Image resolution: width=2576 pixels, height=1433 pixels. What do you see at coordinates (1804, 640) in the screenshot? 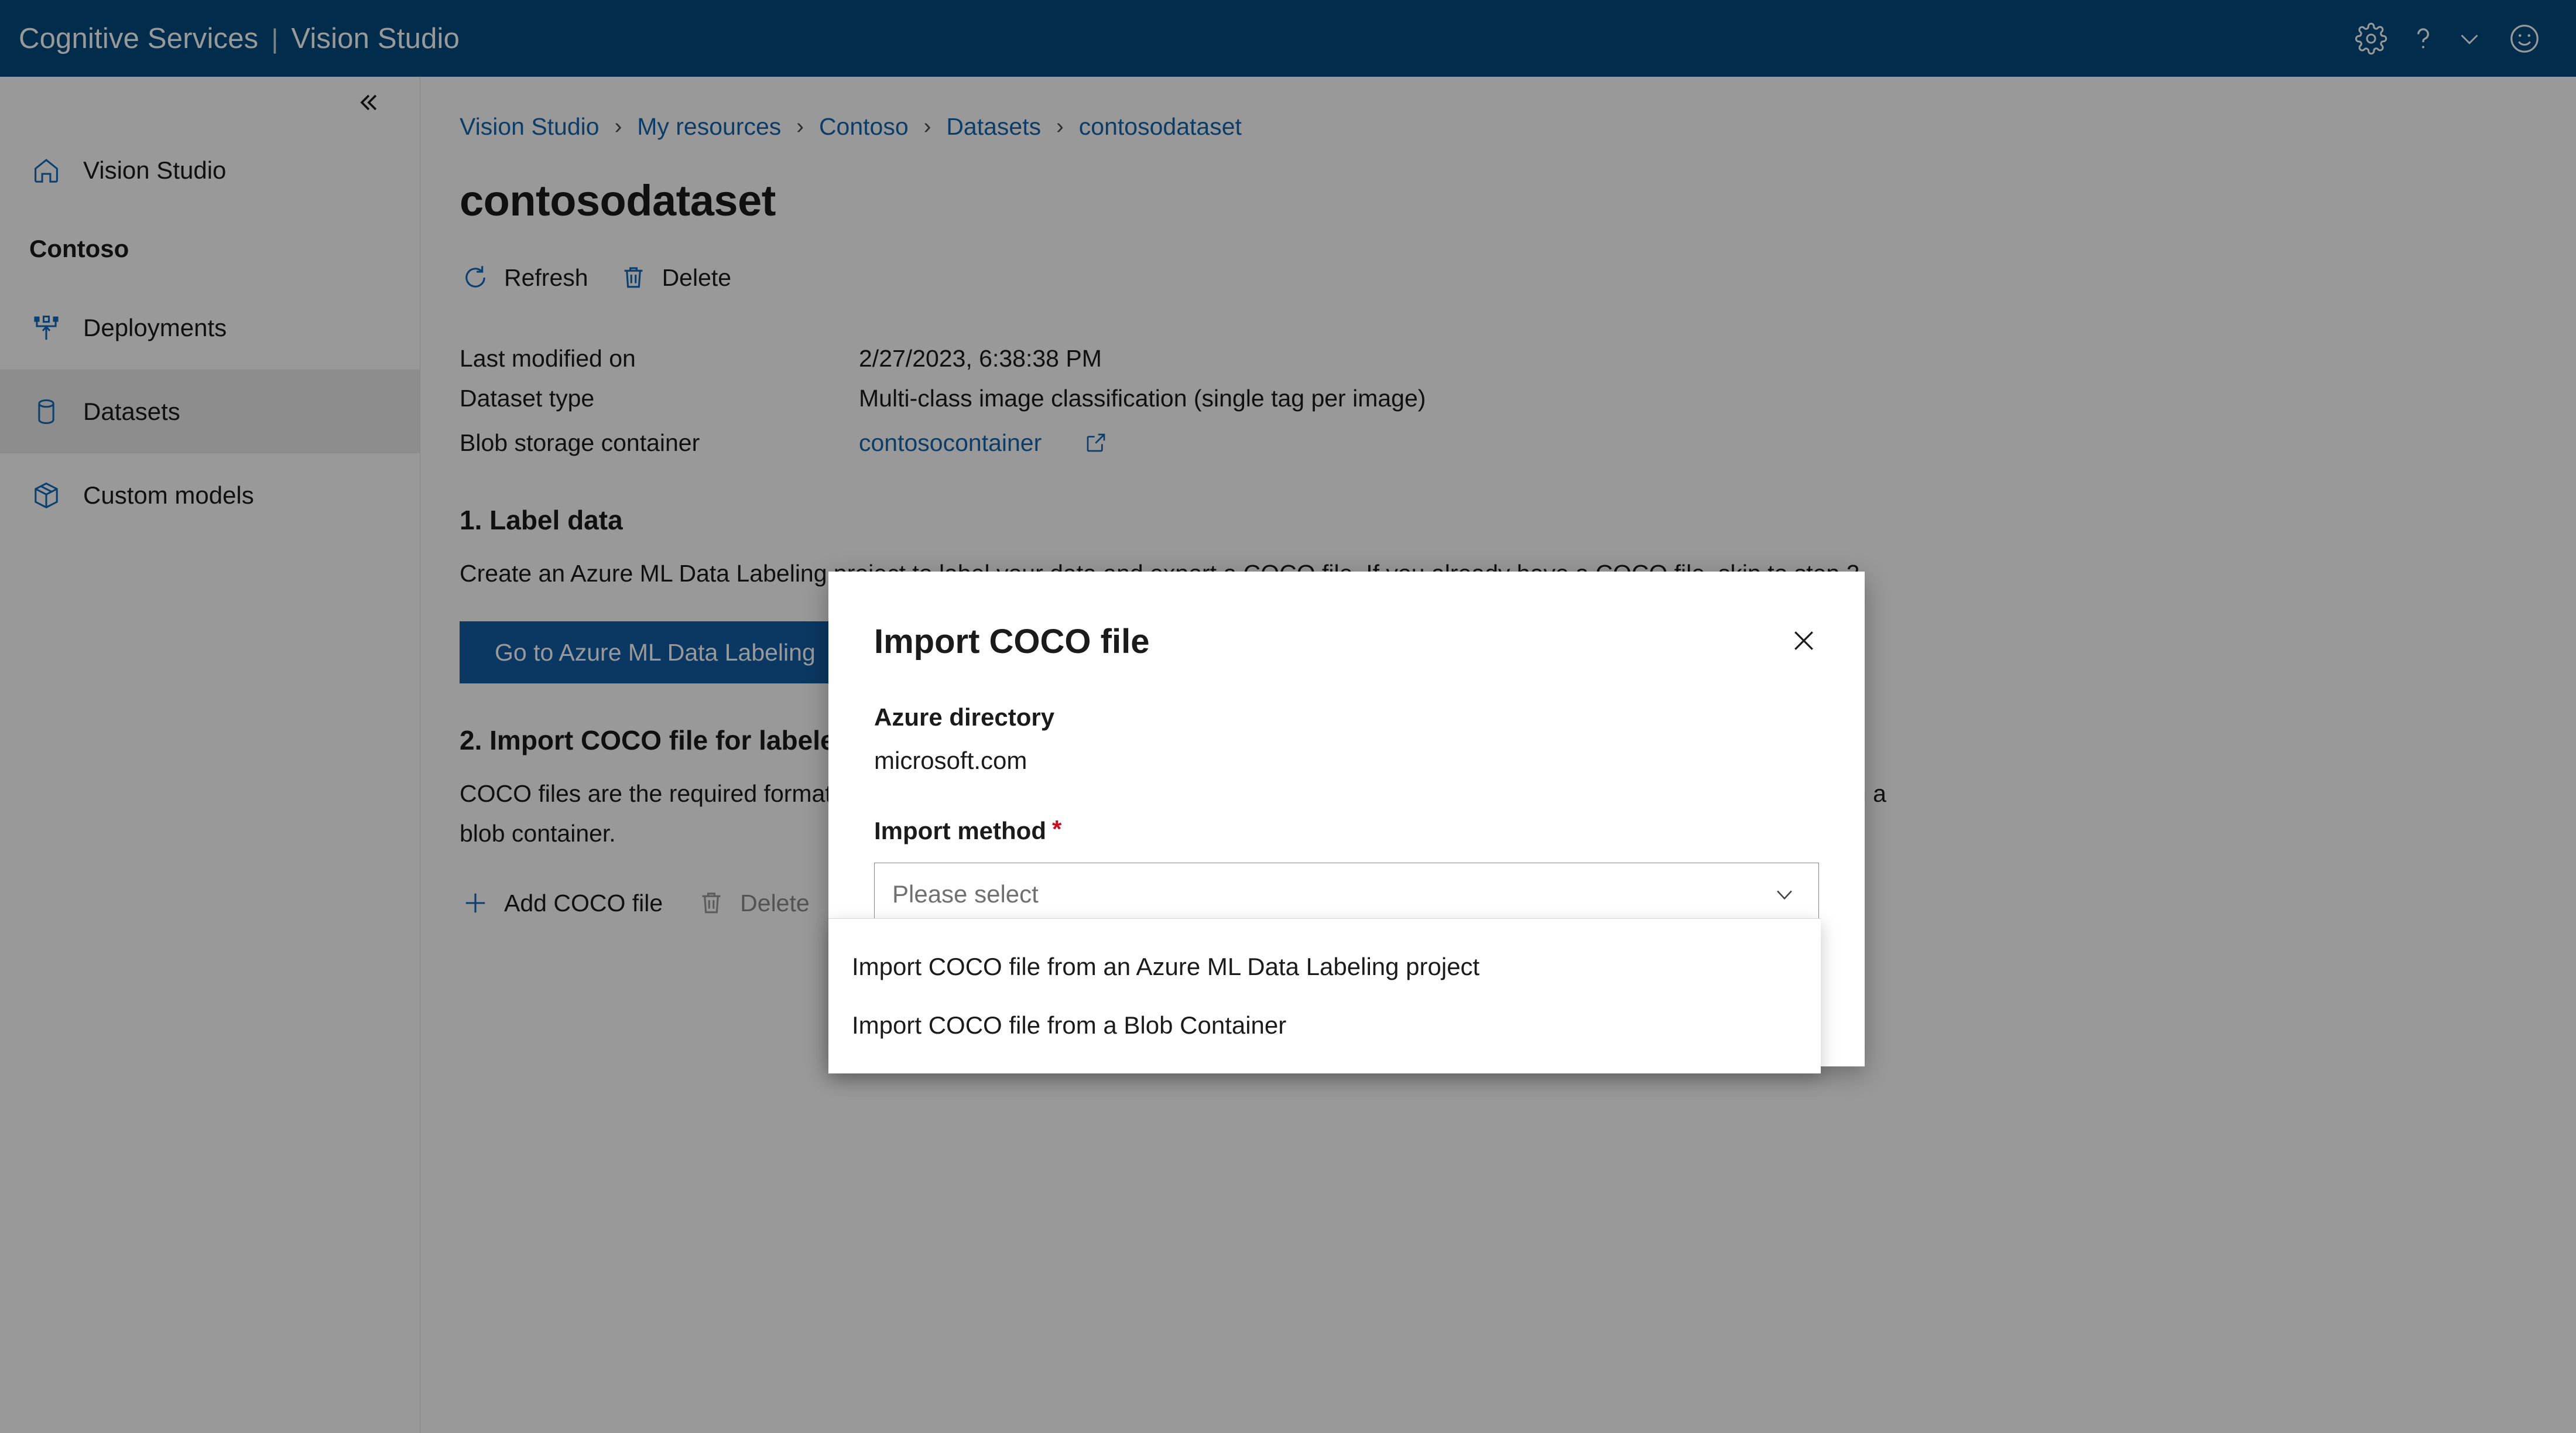
I see `close-icon` at bounding box center [1804, 640].